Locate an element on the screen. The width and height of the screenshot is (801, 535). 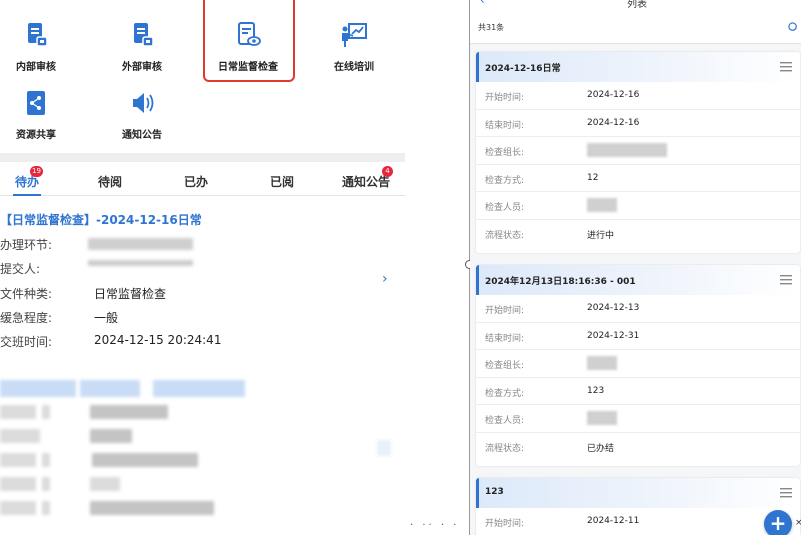
tile-label: 内部审核 is located at coordinates (36, 67).